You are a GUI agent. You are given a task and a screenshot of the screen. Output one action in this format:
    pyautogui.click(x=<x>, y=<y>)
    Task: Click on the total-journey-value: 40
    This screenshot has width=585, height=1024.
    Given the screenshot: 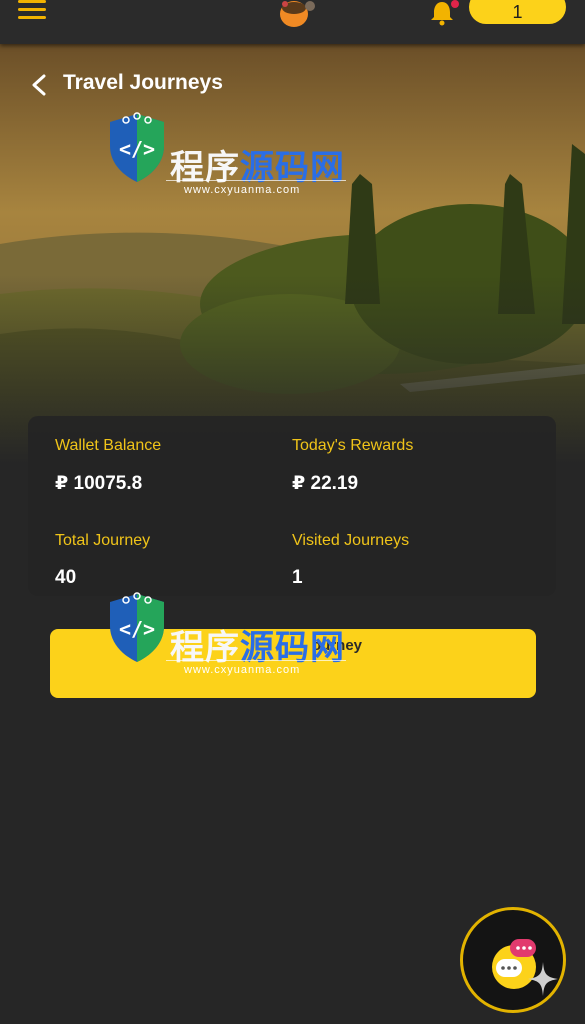 What is the action you would take?
    pyautogui.click(x=66, y=577)
    